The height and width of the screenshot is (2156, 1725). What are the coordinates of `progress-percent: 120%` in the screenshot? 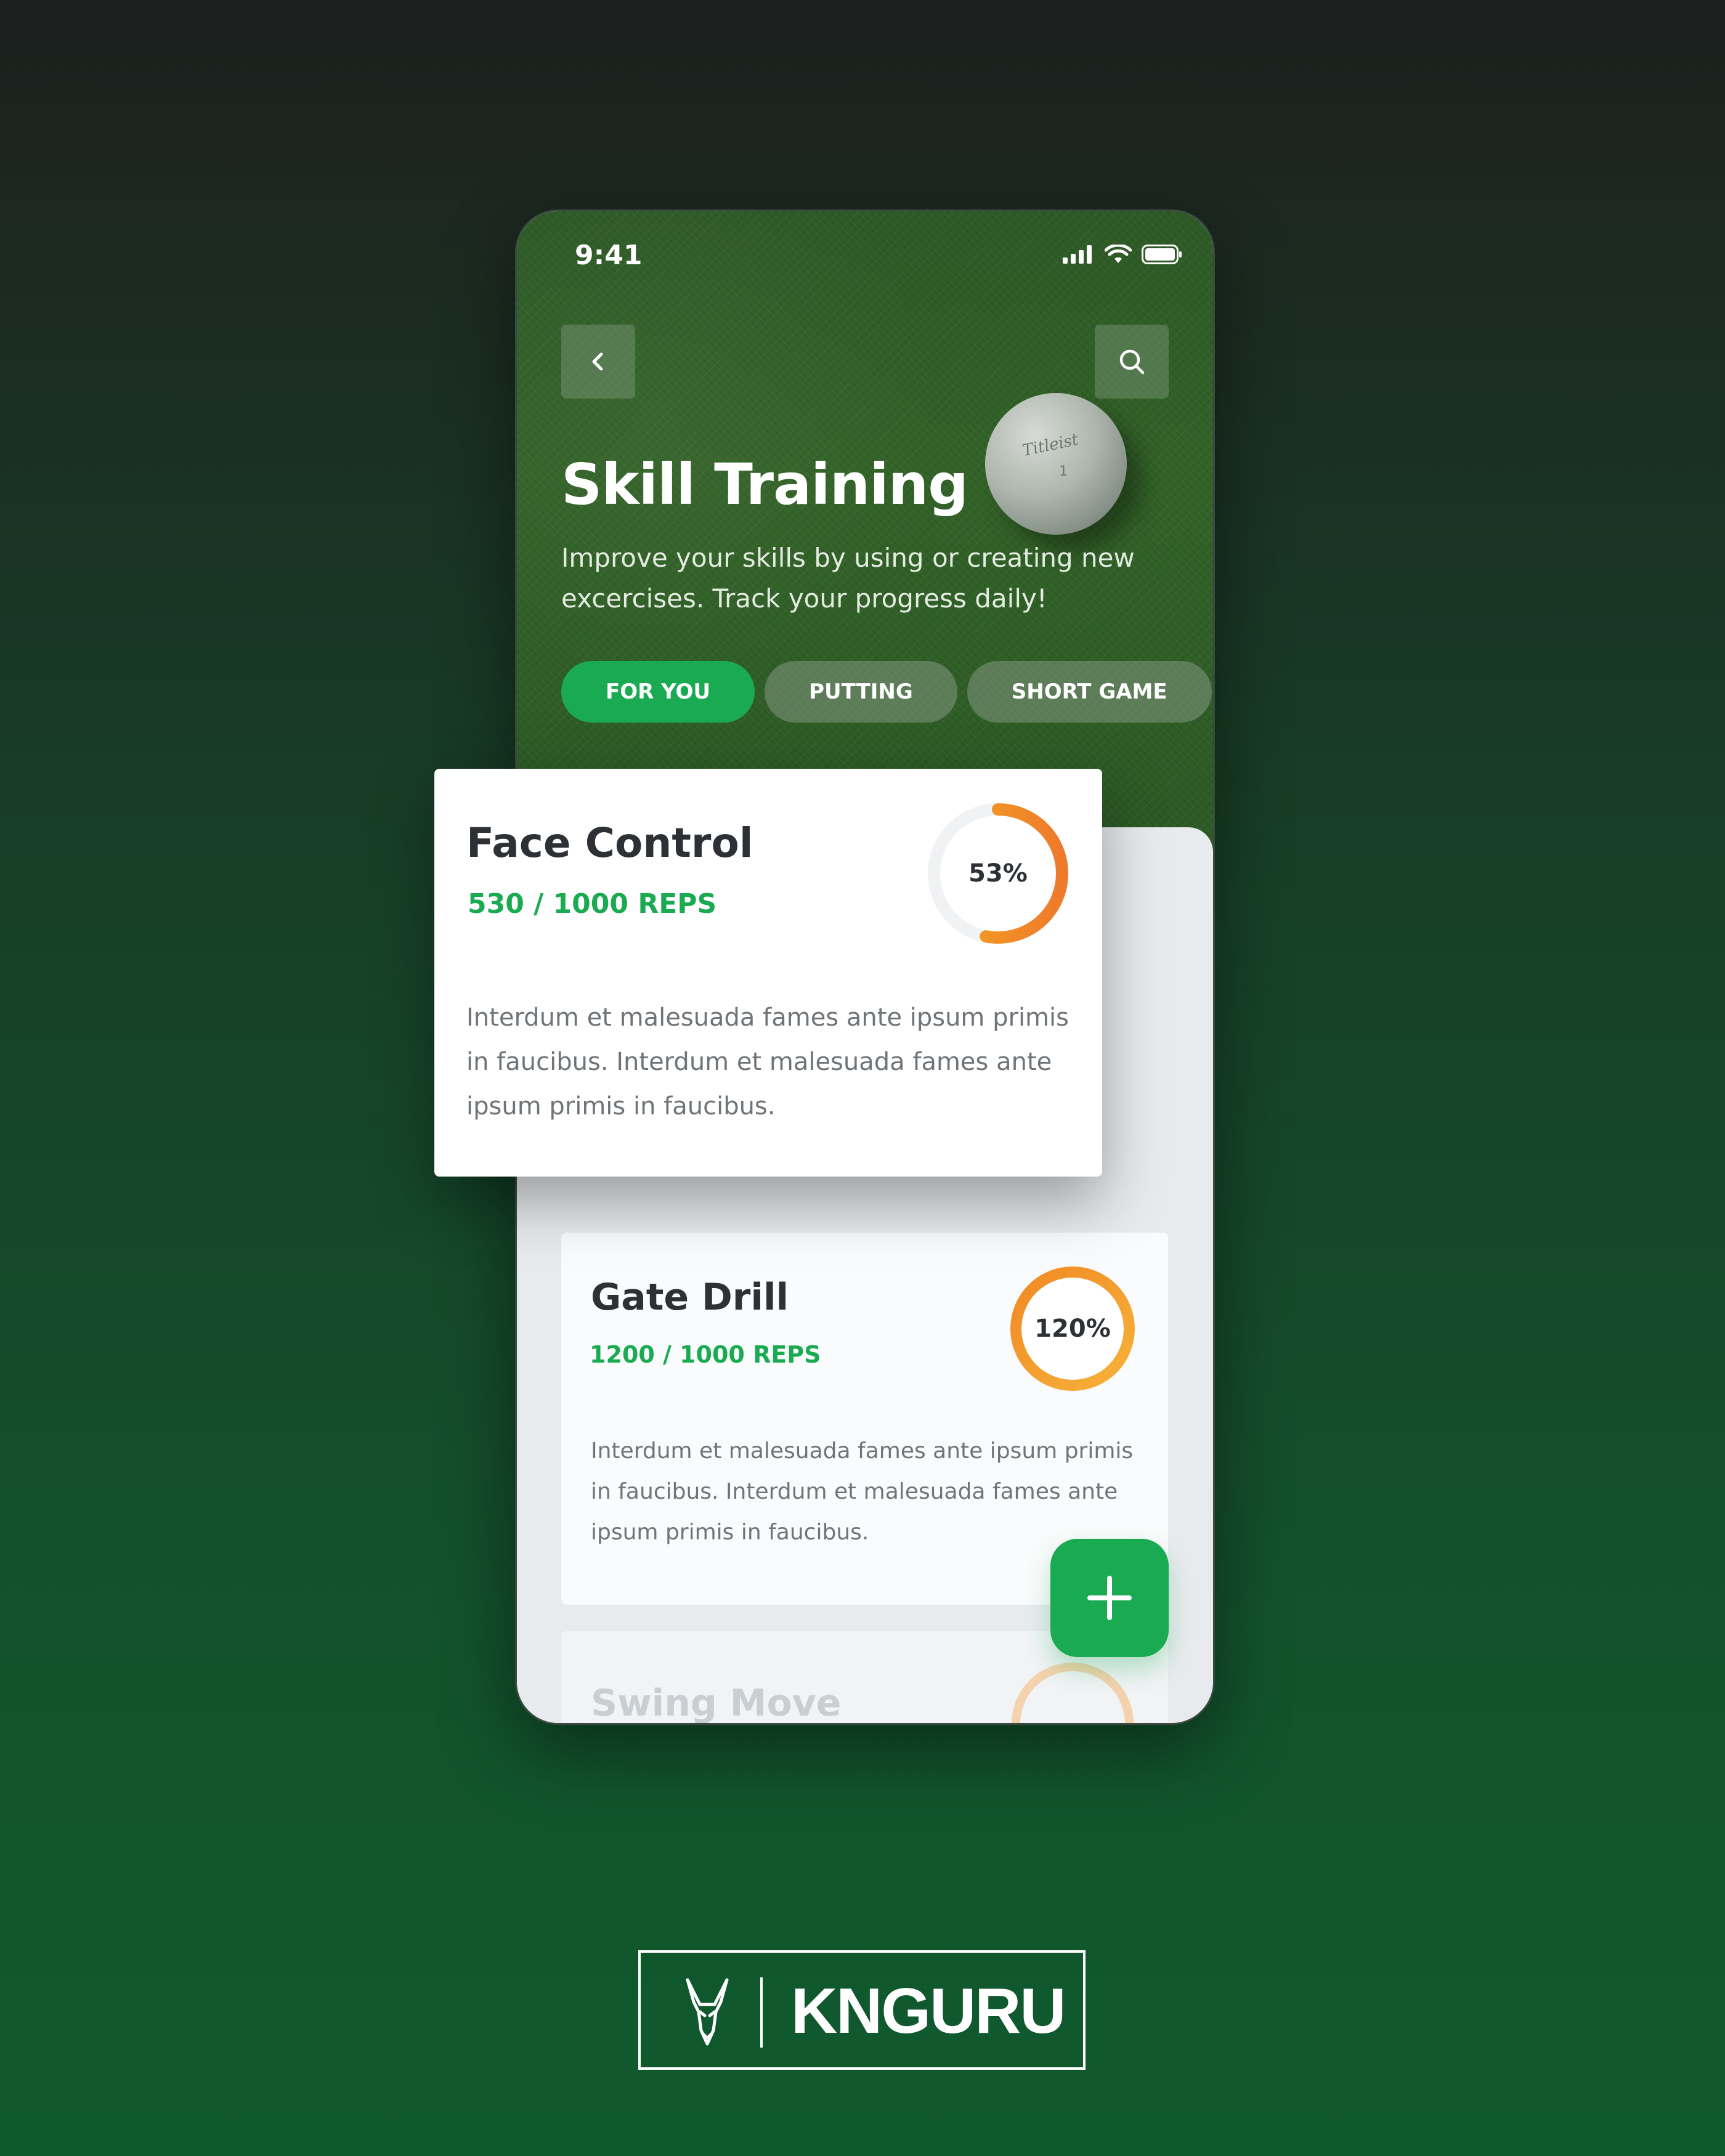 It's located at (1073, 1329).